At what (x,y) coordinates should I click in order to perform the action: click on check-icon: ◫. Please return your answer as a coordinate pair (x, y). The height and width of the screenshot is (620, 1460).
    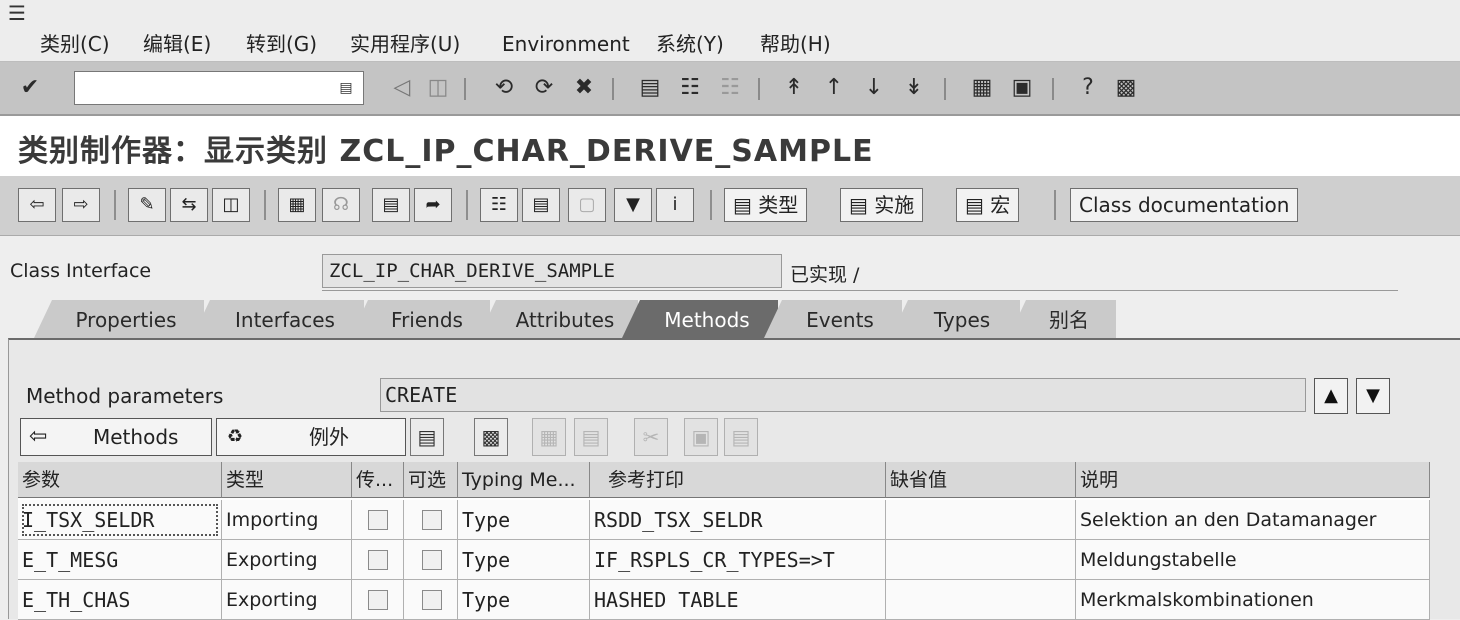
    Looking at the image, I should click on (231, 205).